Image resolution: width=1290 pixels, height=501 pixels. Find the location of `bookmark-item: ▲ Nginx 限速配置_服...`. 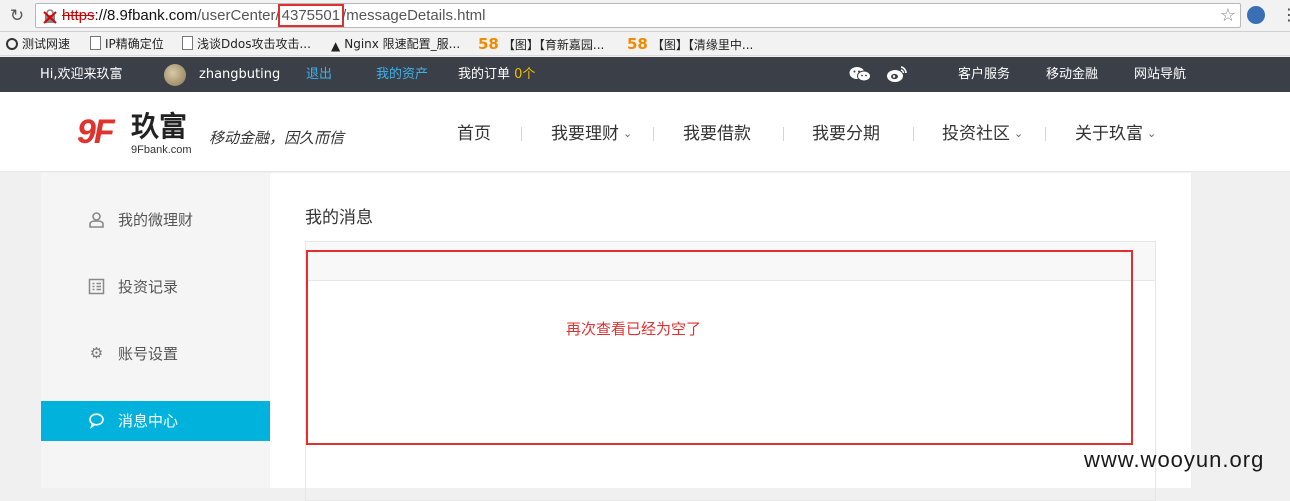

bookmark-item: ▲ Nginx 限速配置_服... is located at coordinates (395, 45).